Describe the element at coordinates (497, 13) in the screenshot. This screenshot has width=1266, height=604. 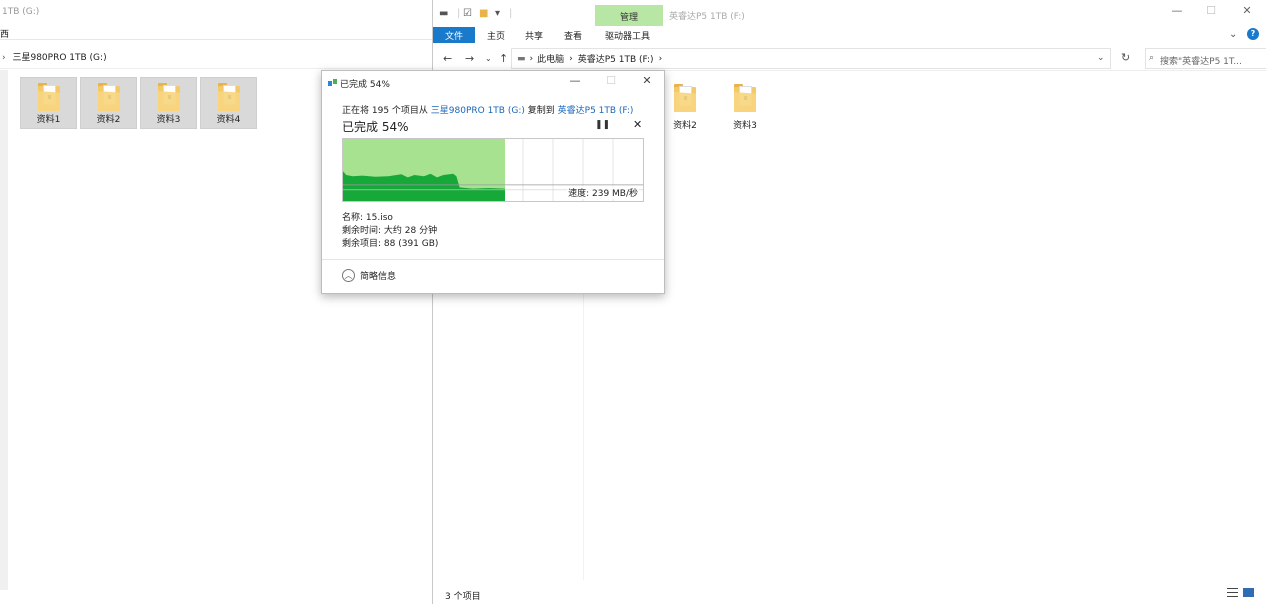
I see `quick-access-dropdown-icon: ▾` at that location.